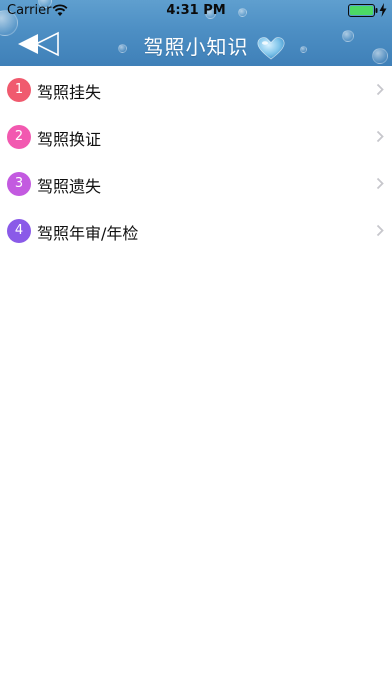 Image resolution: width=392 pixels, height=696 pixels. Describe the element at coordinates (383, 10) in the screenshot. I see `charging-bolt-icon` at that location.